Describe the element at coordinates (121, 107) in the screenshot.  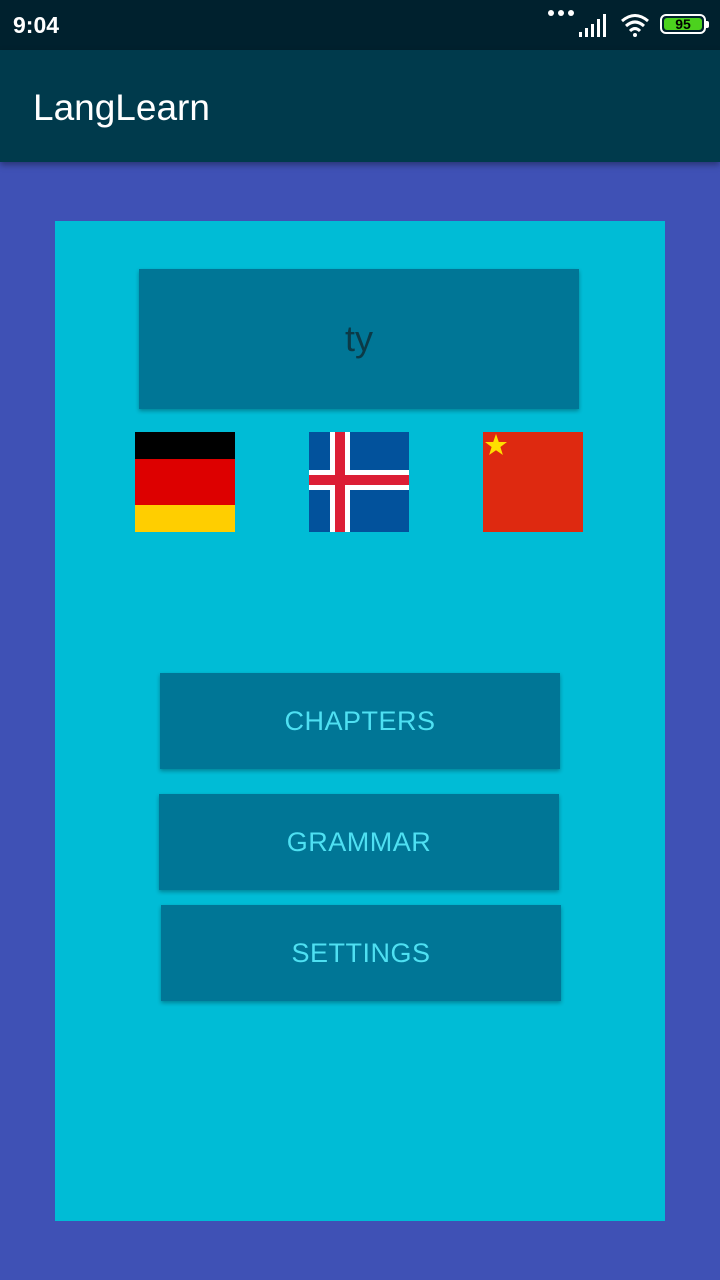
I see `app-title: LangLearn` at that location.